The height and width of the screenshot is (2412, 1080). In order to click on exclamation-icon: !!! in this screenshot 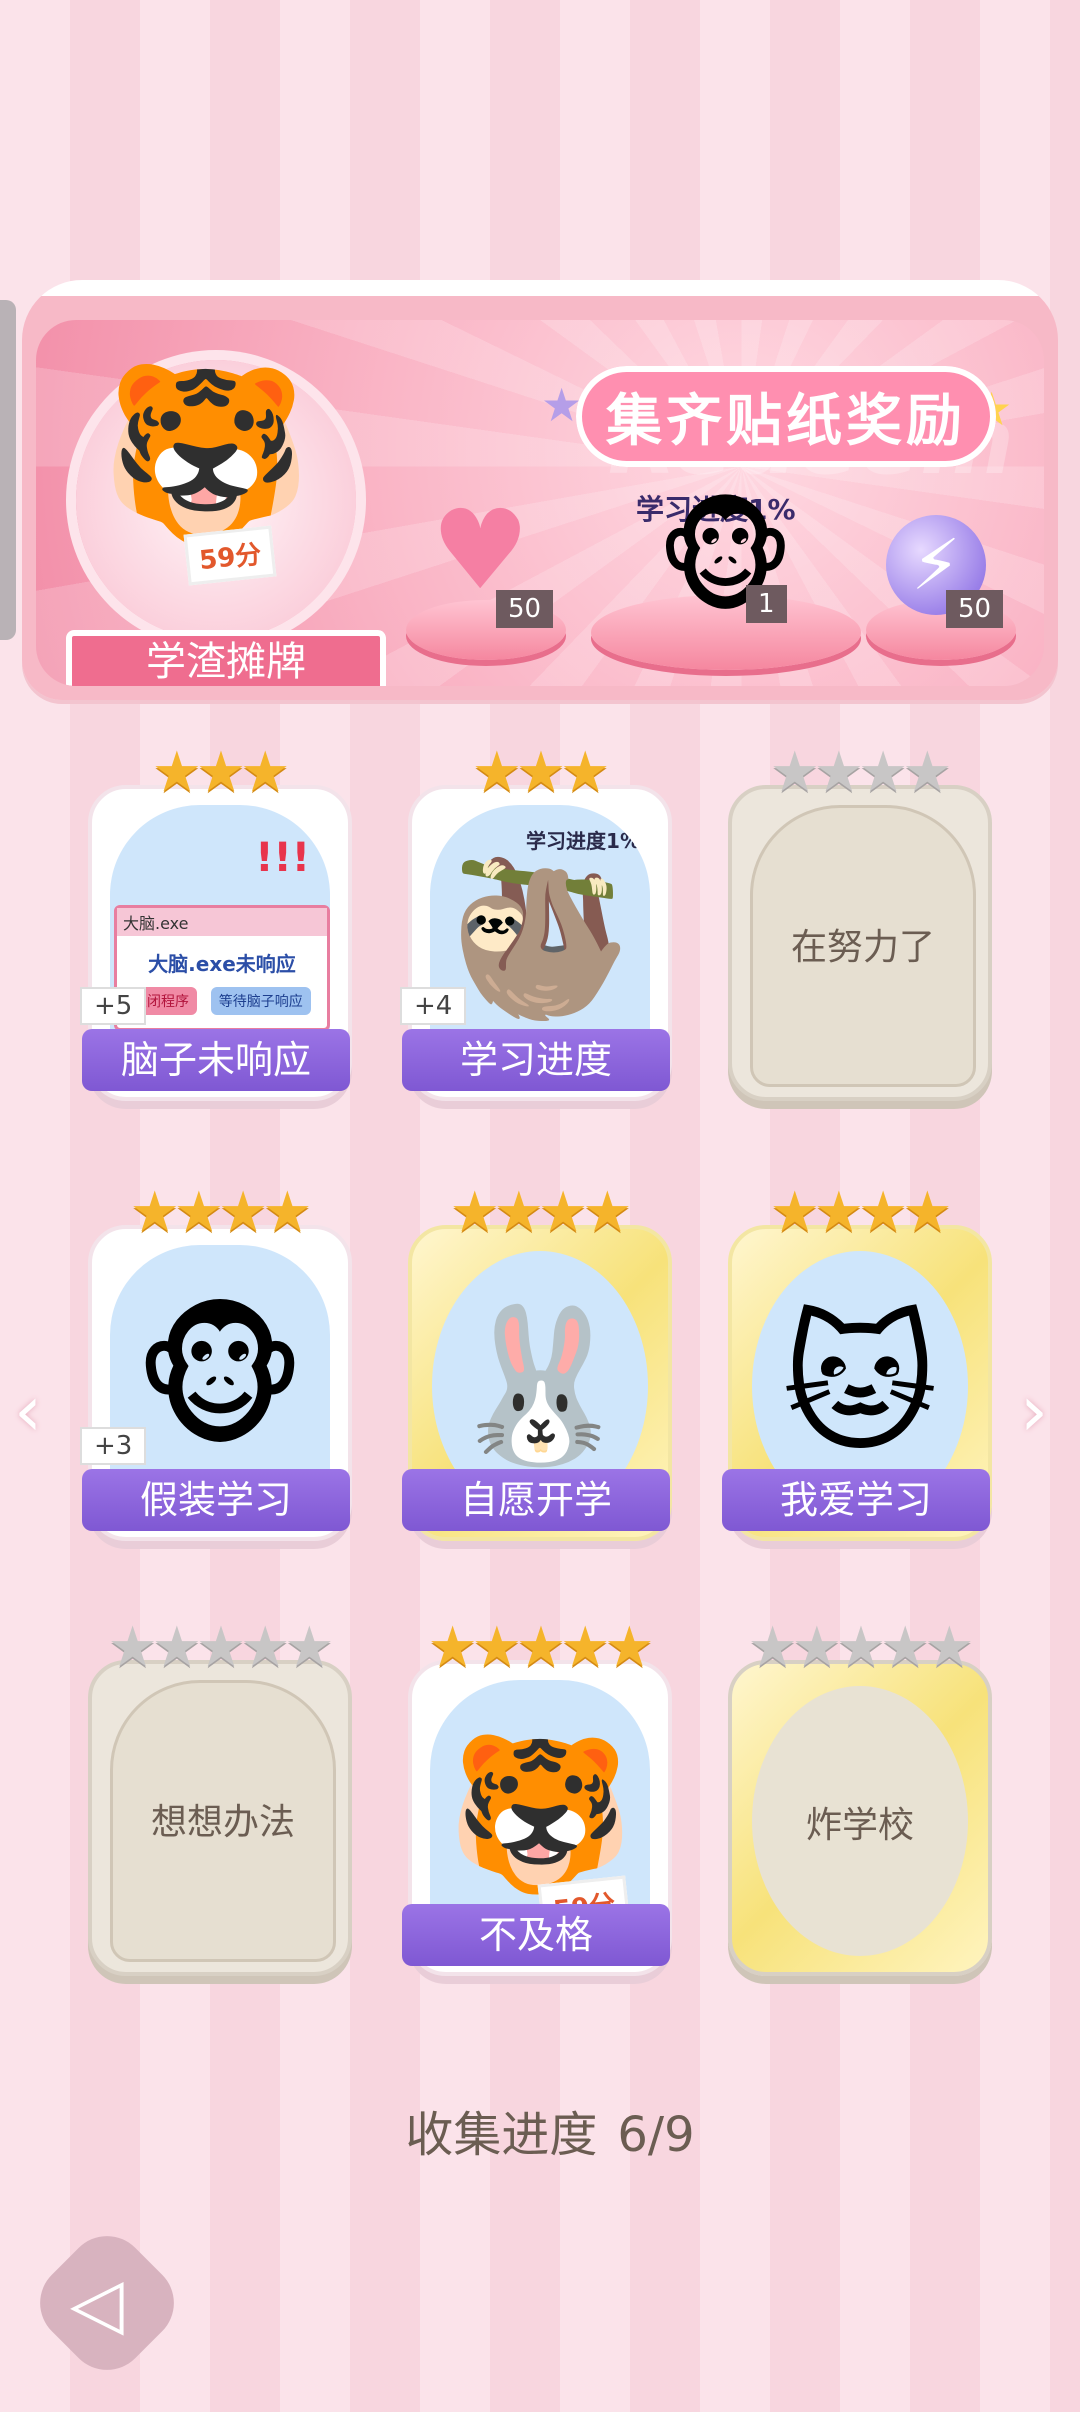, I will do `click(282, 858)`.